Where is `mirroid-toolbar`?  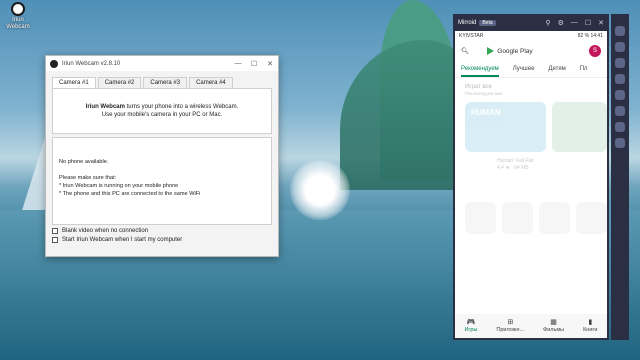 mirroid-toolbar is located at coordinates (620, 177).